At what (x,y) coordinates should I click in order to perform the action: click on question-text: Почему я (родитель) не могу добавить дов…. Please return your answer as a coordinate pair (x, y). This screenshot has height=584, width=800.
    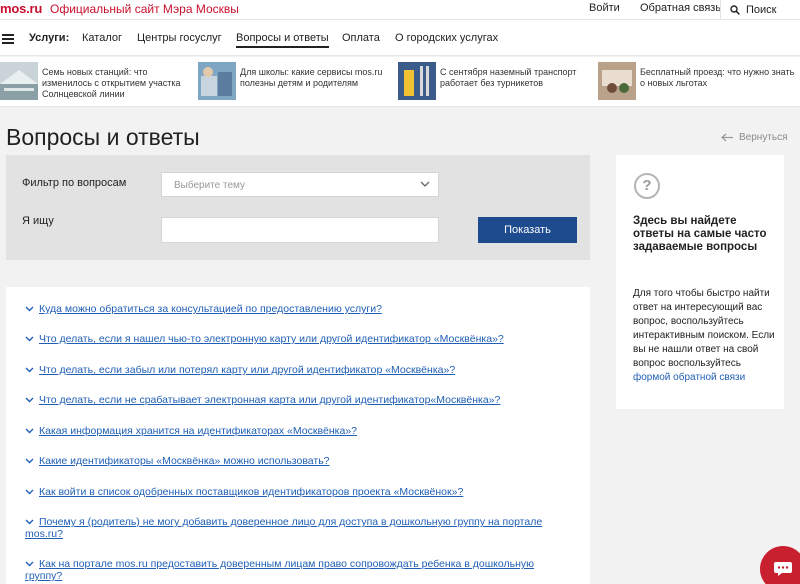
    Looking at the image, I should click on (284, 528).